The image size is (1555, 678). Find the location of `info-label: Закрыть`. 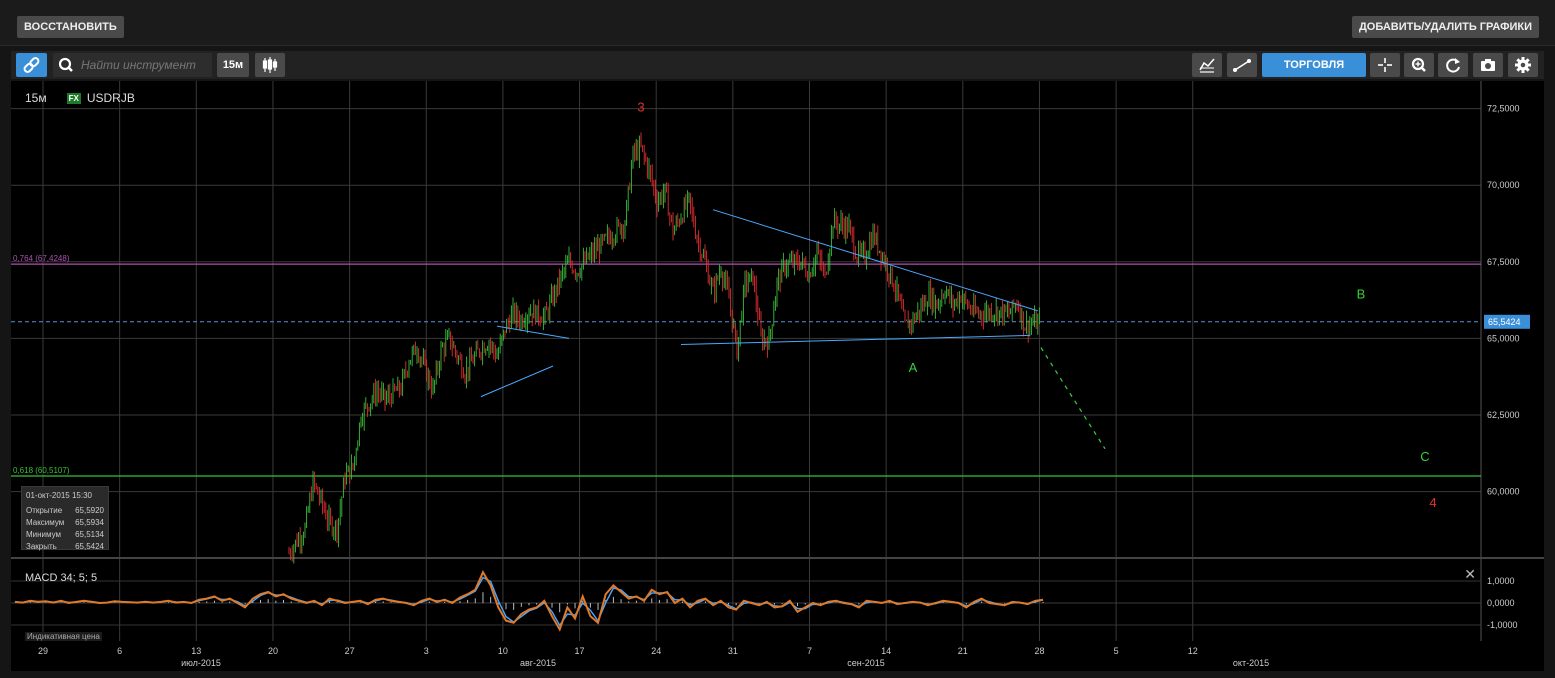

info-label: Закрыть is located at coordinates (41, 546).